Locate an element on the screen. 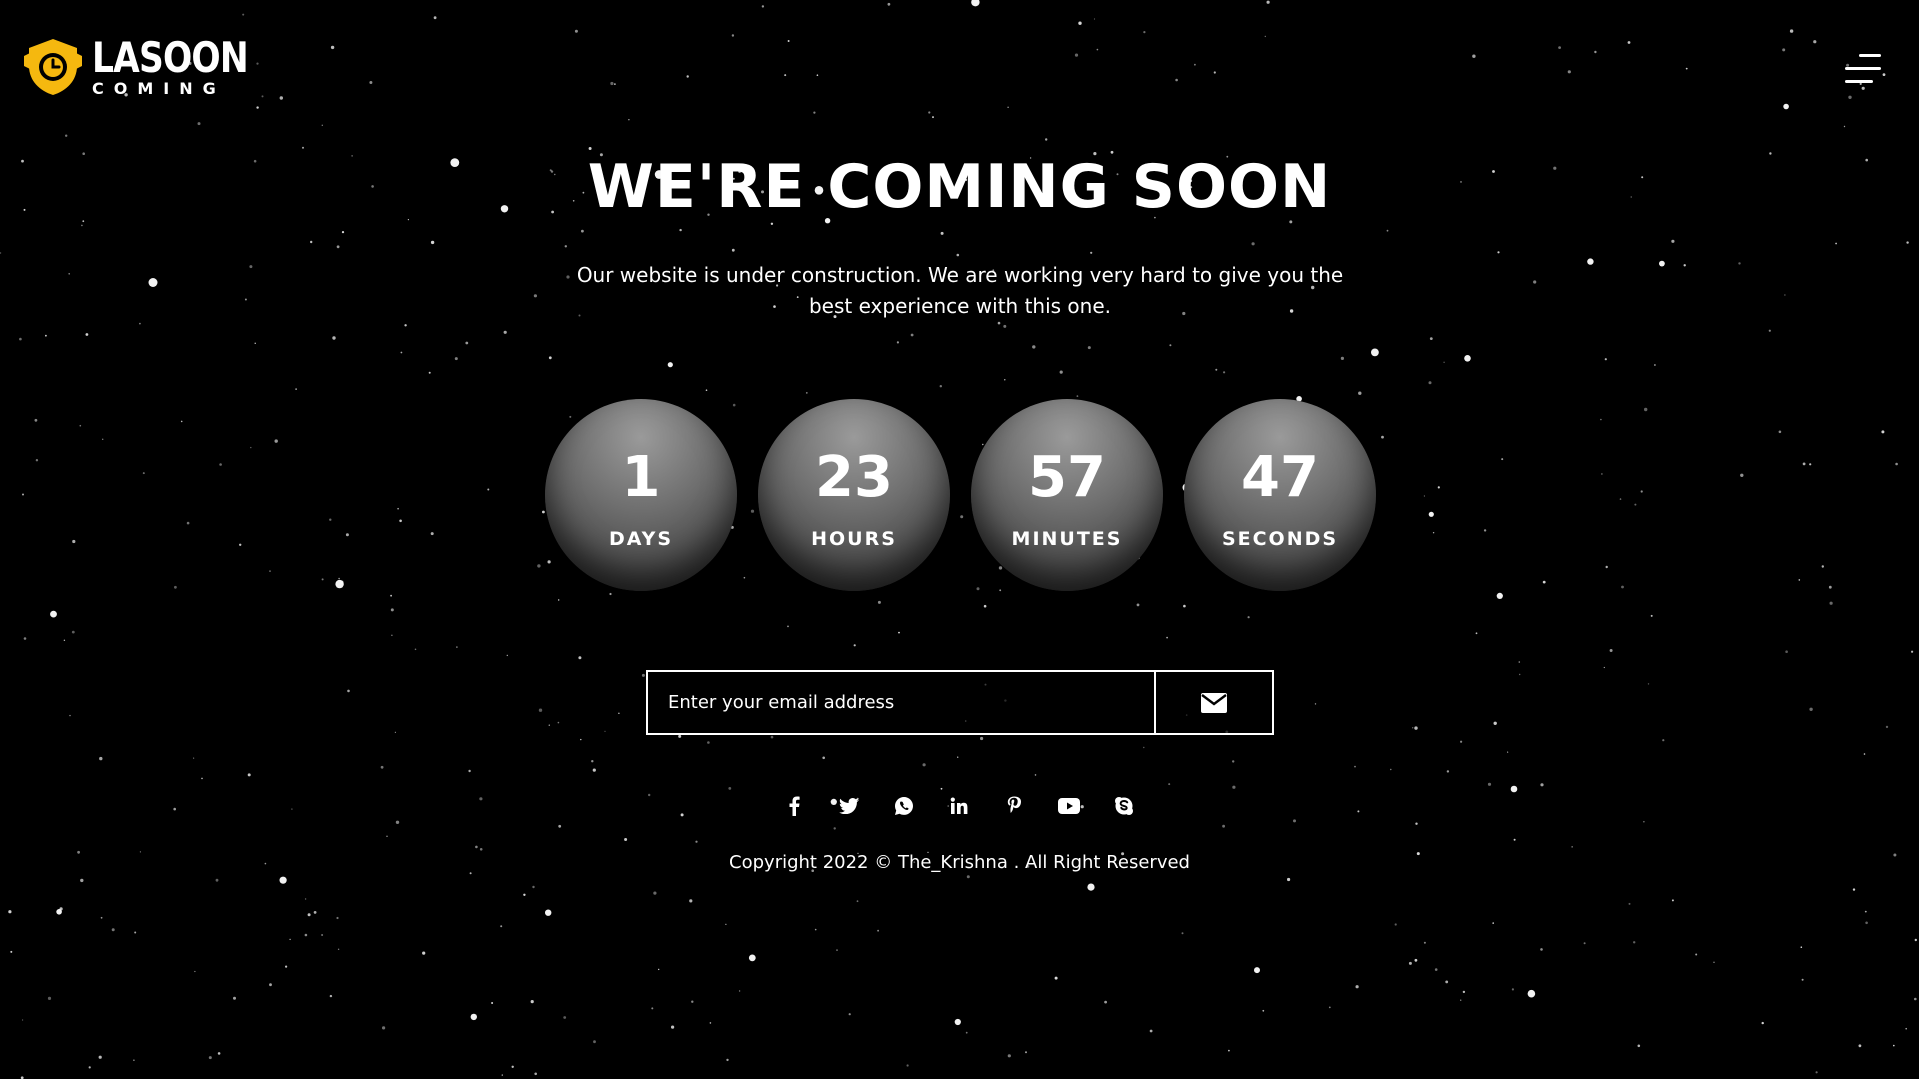  whatsapp-link is located at coordinates (904, 806).